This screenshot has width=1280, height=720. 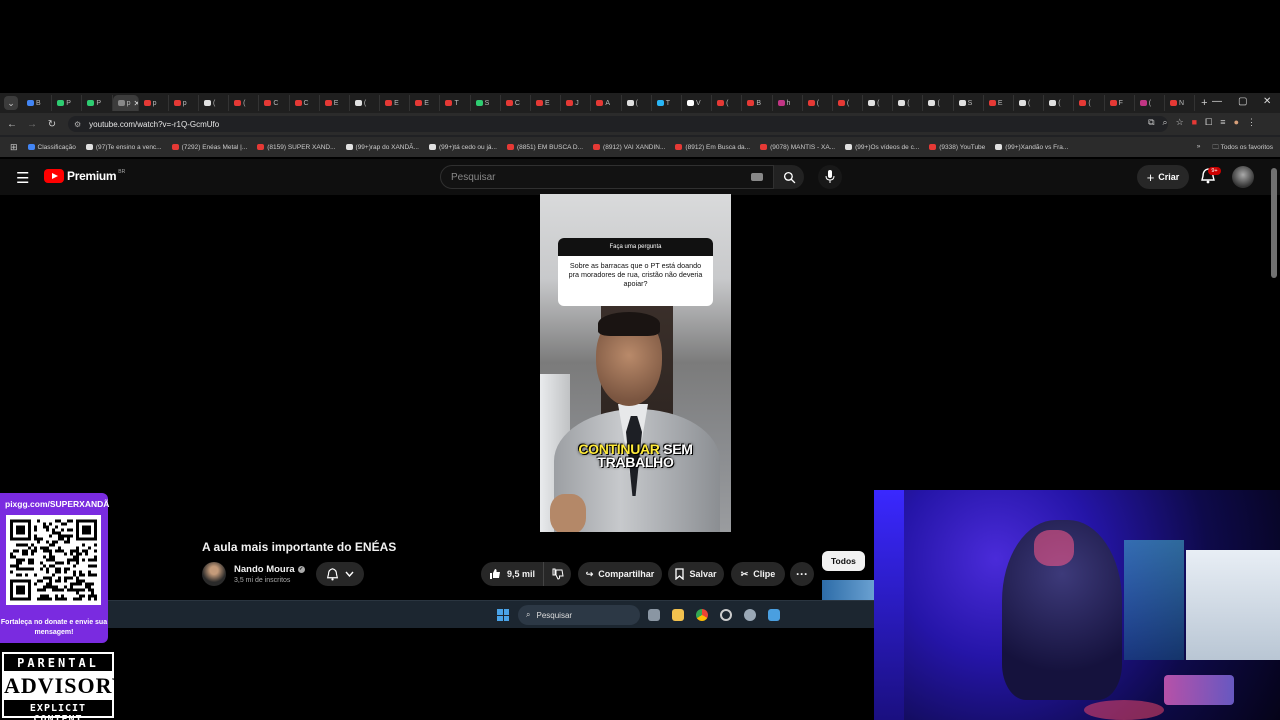 What do you see at coordinates (1242, 148) in the screenshot?
I see `all-favorites-folder: 🗀 Todos os favoritos` at bounding box center [1242, 148].